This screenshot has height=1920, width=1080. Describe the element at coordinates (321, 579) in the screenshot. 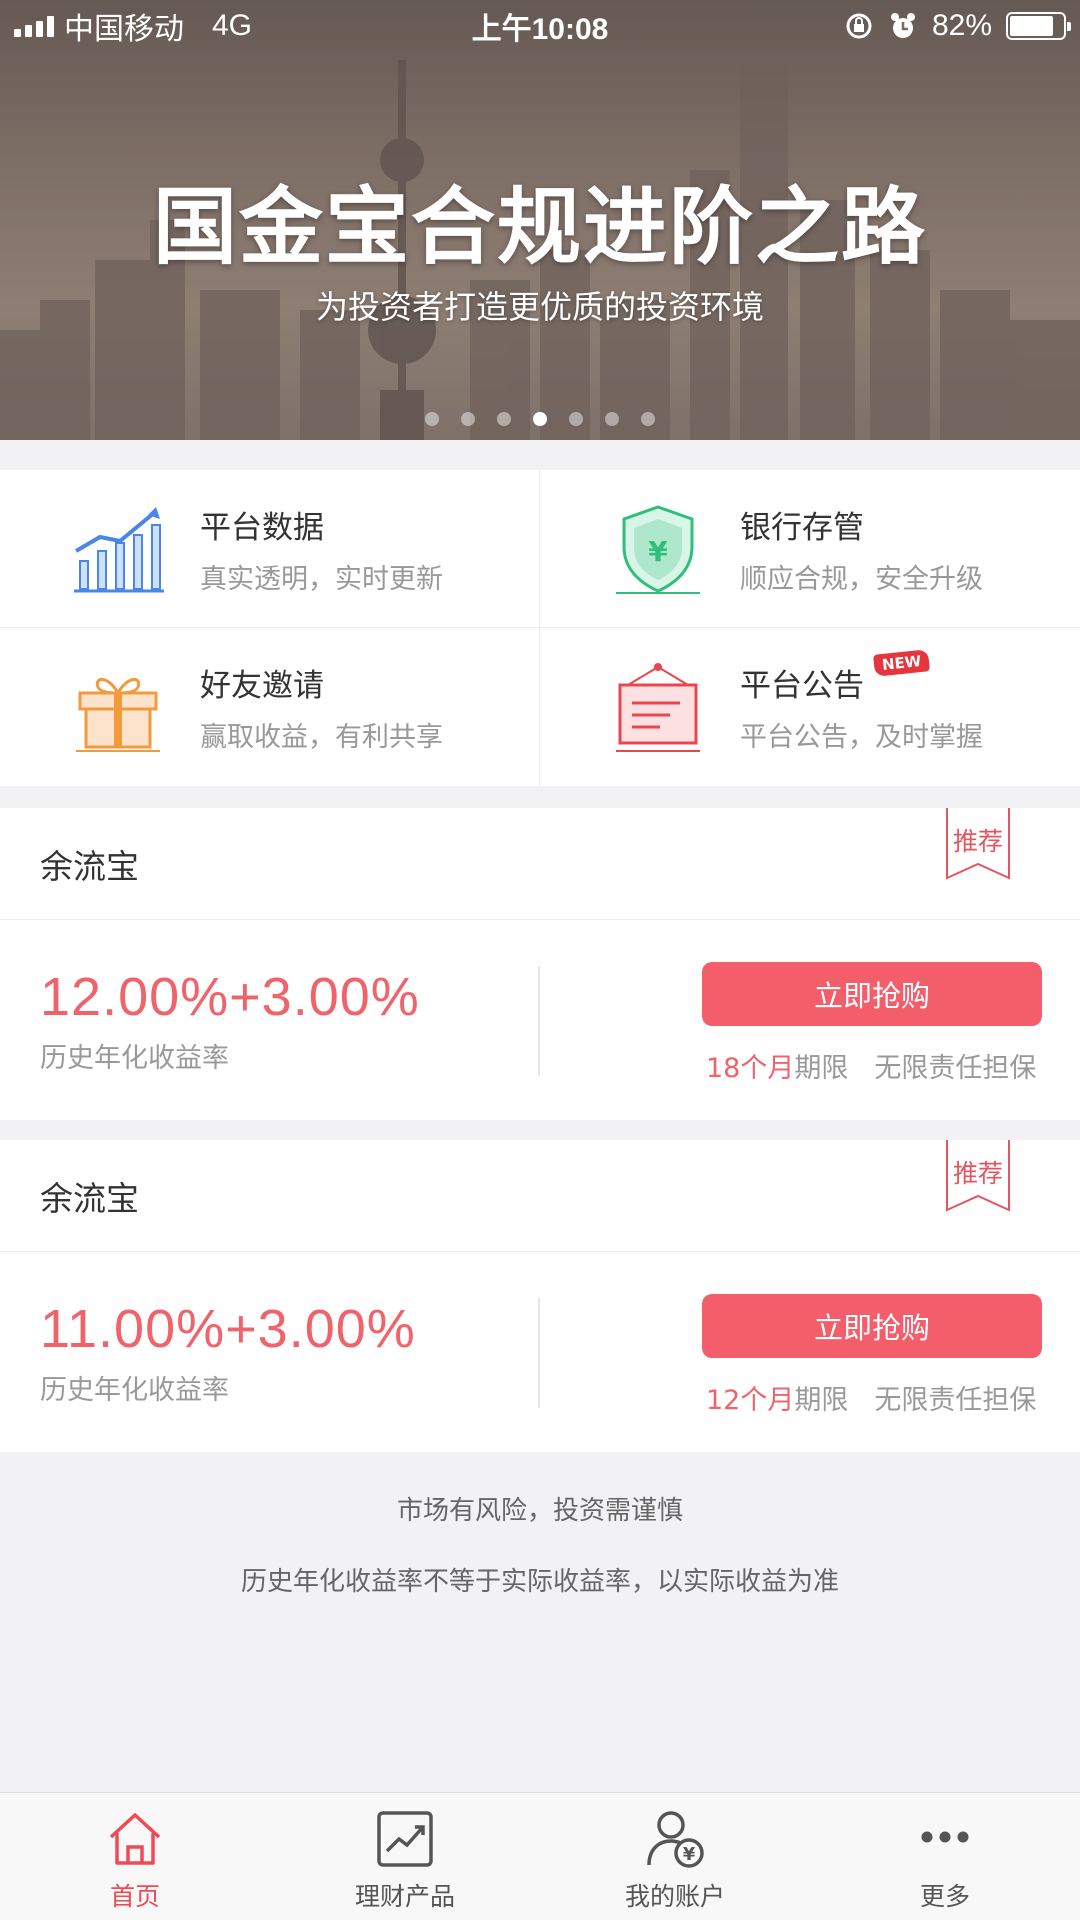

I see `feature-desc: 真实透明，实时更新` at that location.